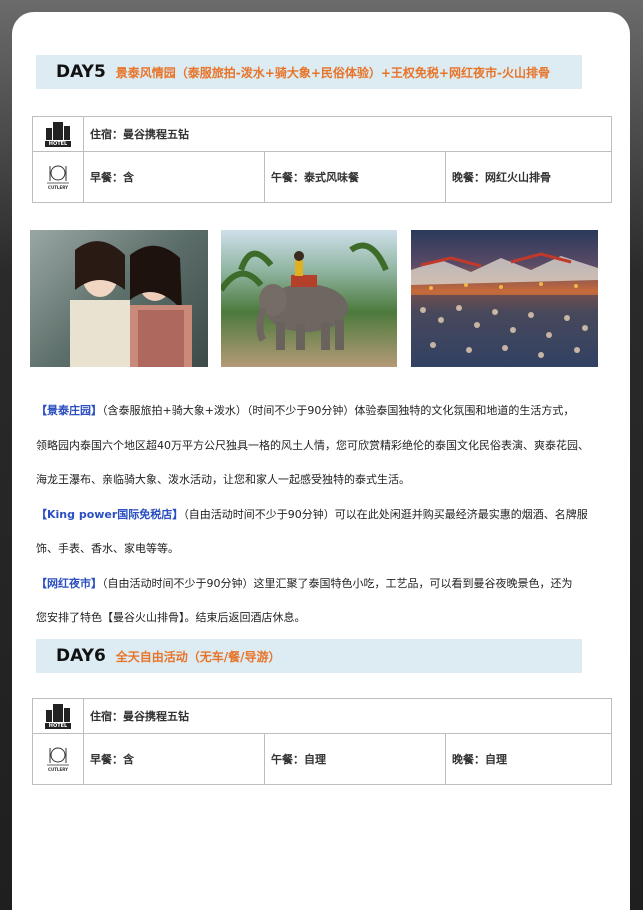  What do you see at coordinates (174, 759) in the screenshot?
I see `day6-breakfast: 早餐：含` at bounding box center [174, 759].